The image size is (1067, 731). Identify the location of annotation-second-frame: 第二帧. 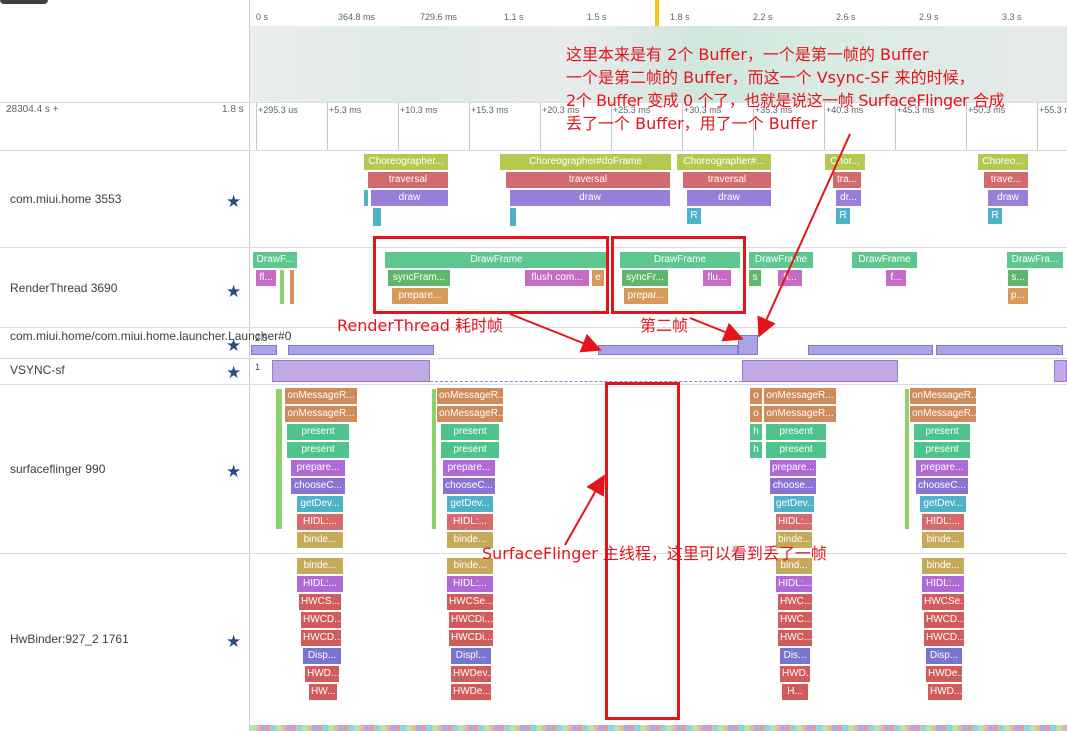
(664, 325).